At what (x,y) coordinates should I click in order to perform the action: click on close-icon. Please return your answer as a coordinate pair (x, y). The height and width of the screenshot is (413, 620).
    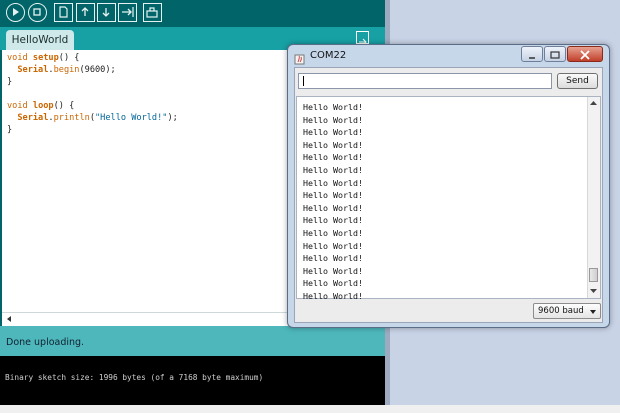
    Looking at the image, I should click on (585, 54).